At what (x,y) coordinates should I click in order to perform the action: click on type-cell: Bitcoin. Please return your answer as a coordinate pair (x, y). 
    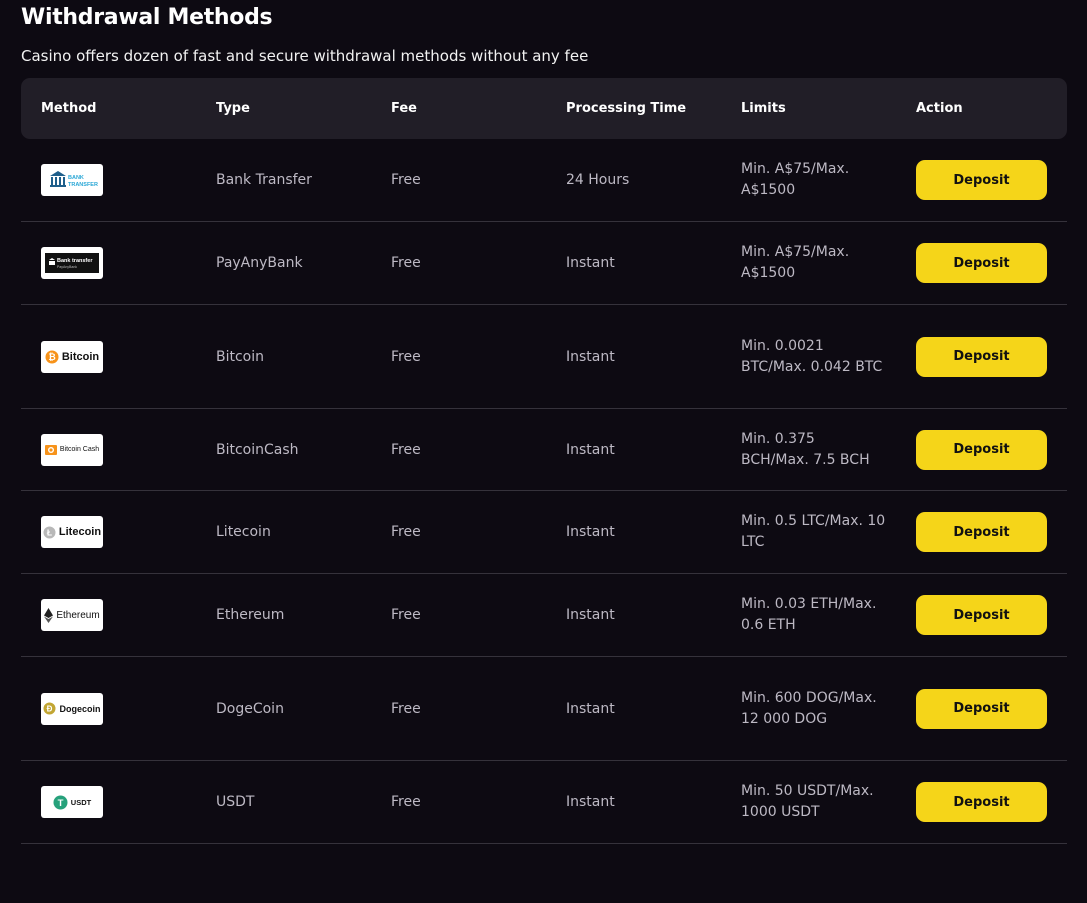
    Looking at the image, I should click on (240, 356).